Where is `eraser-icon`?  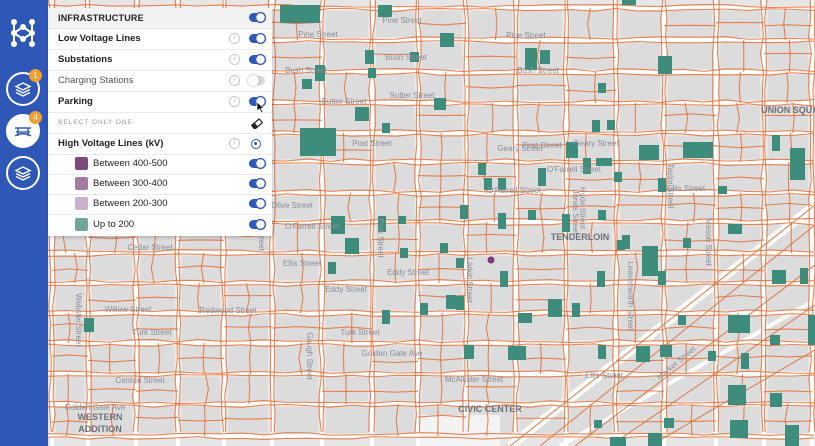
eraser-icon is located at coordinates (257, 123).